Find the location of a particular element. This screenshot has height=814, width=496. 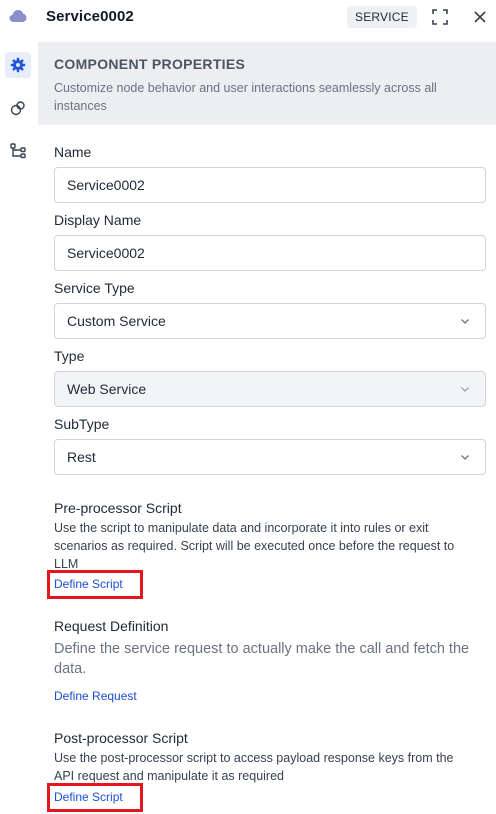

expand-icon is located at coordinates (440, 17).